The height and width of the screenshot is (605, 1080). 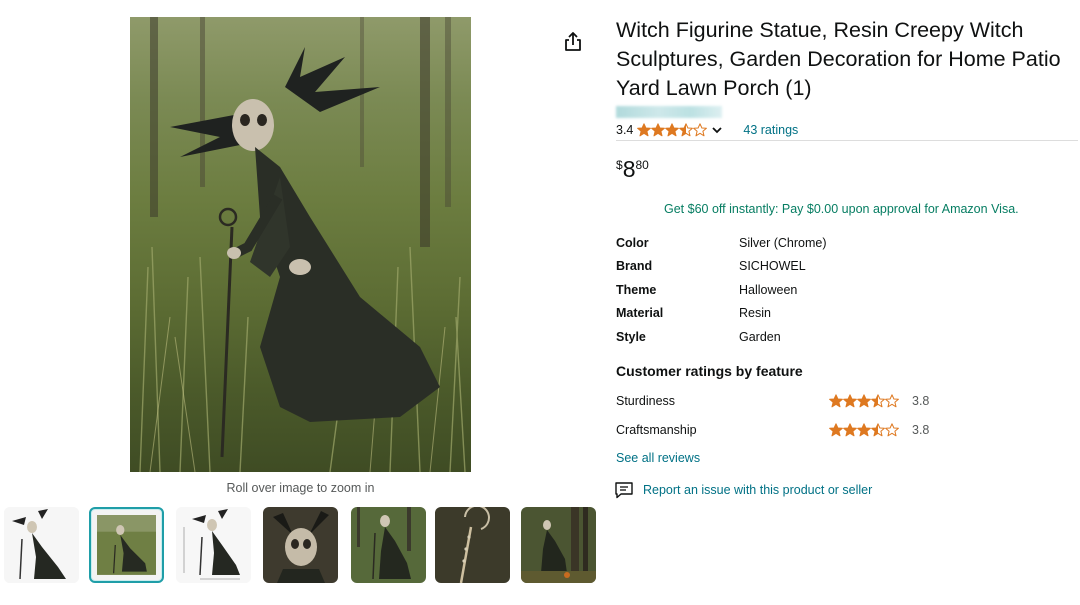 I want to click on spec-label: Style, so click(x=631, y=337).